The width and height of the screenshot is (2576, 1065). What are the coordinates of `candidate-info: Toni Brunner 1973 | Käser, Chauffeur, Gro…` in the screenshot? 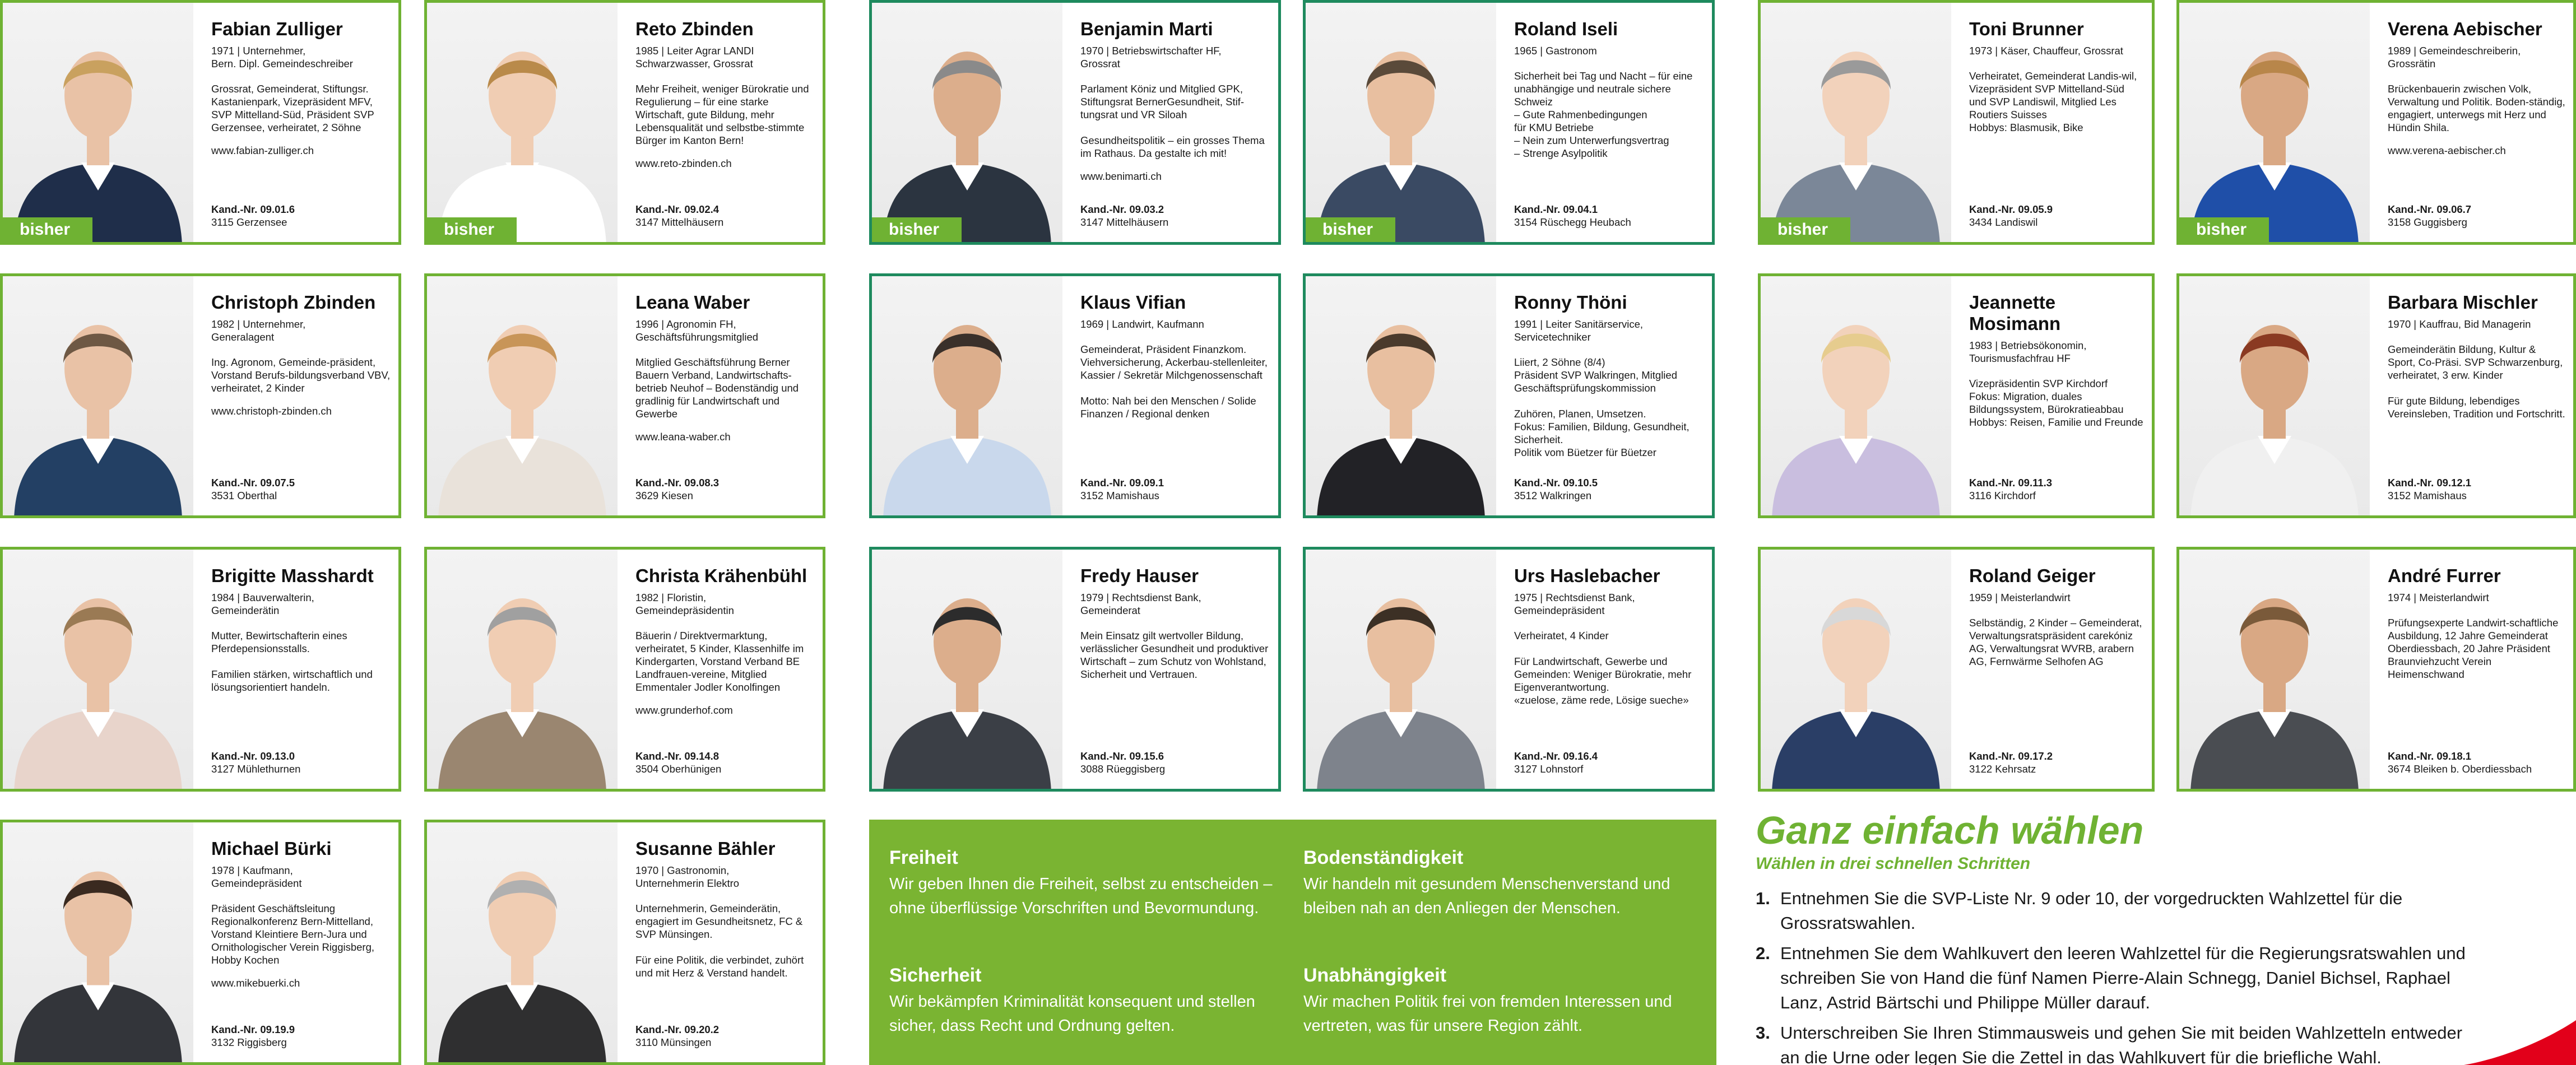 It's located at (2056, 126).